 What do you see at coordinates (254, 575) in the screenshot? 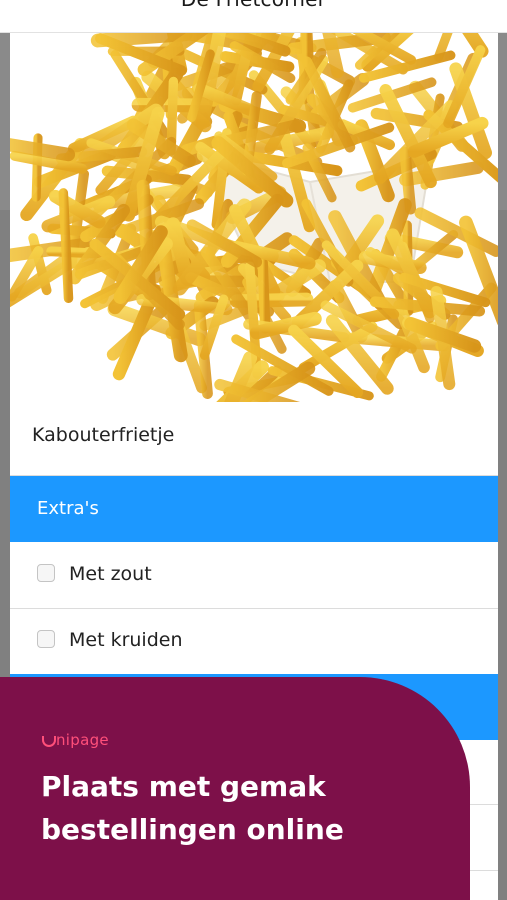
I see `option-row-met-zout: Met zout` at bounding box center [254, 575].